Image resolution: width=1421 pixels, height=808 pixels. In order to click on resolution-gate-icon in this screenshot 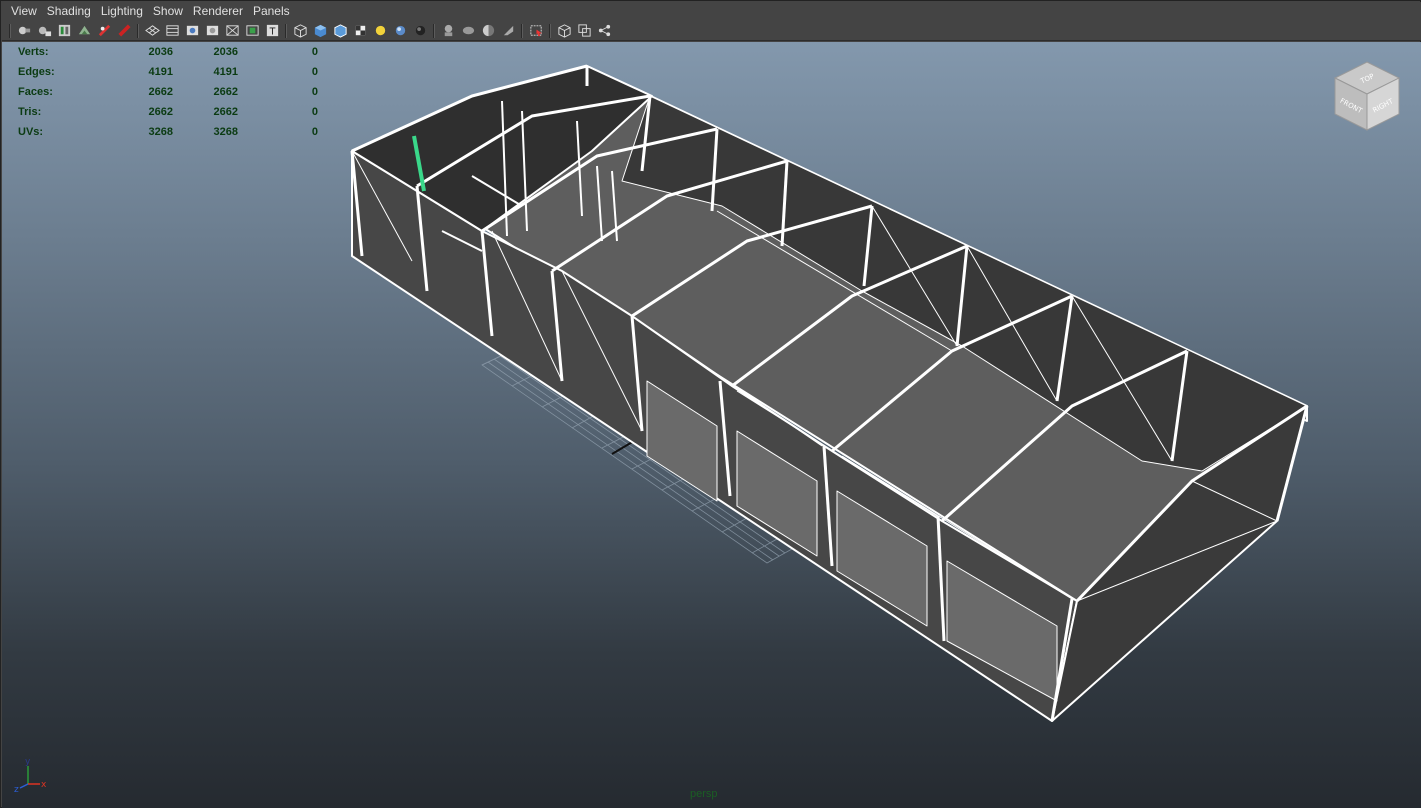, I will do `click(192, 30)`.